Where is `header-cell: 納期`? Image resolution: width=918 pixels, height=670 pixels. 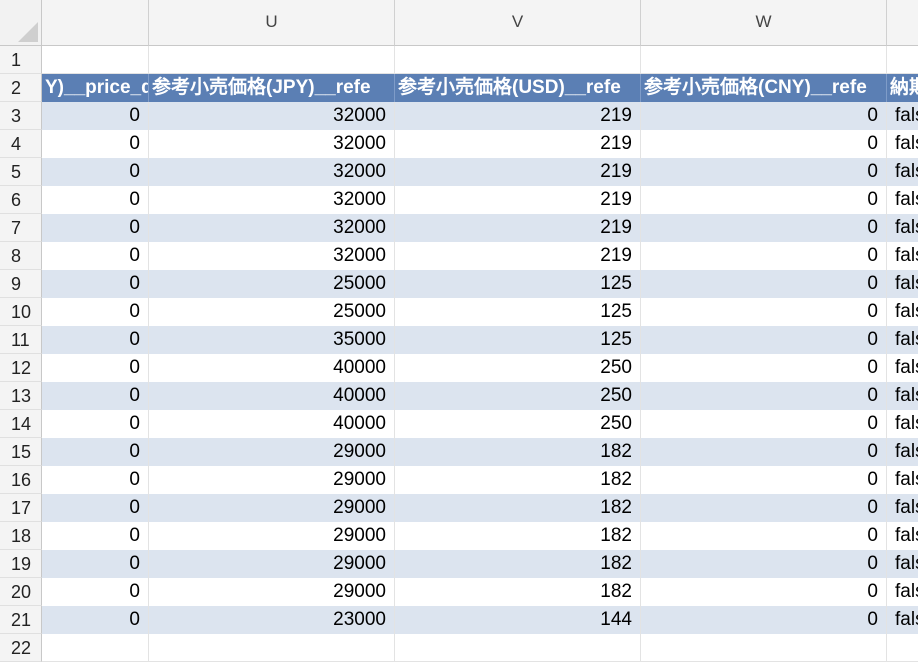 header-cell: 納期 is located at coordinates (902, 88).